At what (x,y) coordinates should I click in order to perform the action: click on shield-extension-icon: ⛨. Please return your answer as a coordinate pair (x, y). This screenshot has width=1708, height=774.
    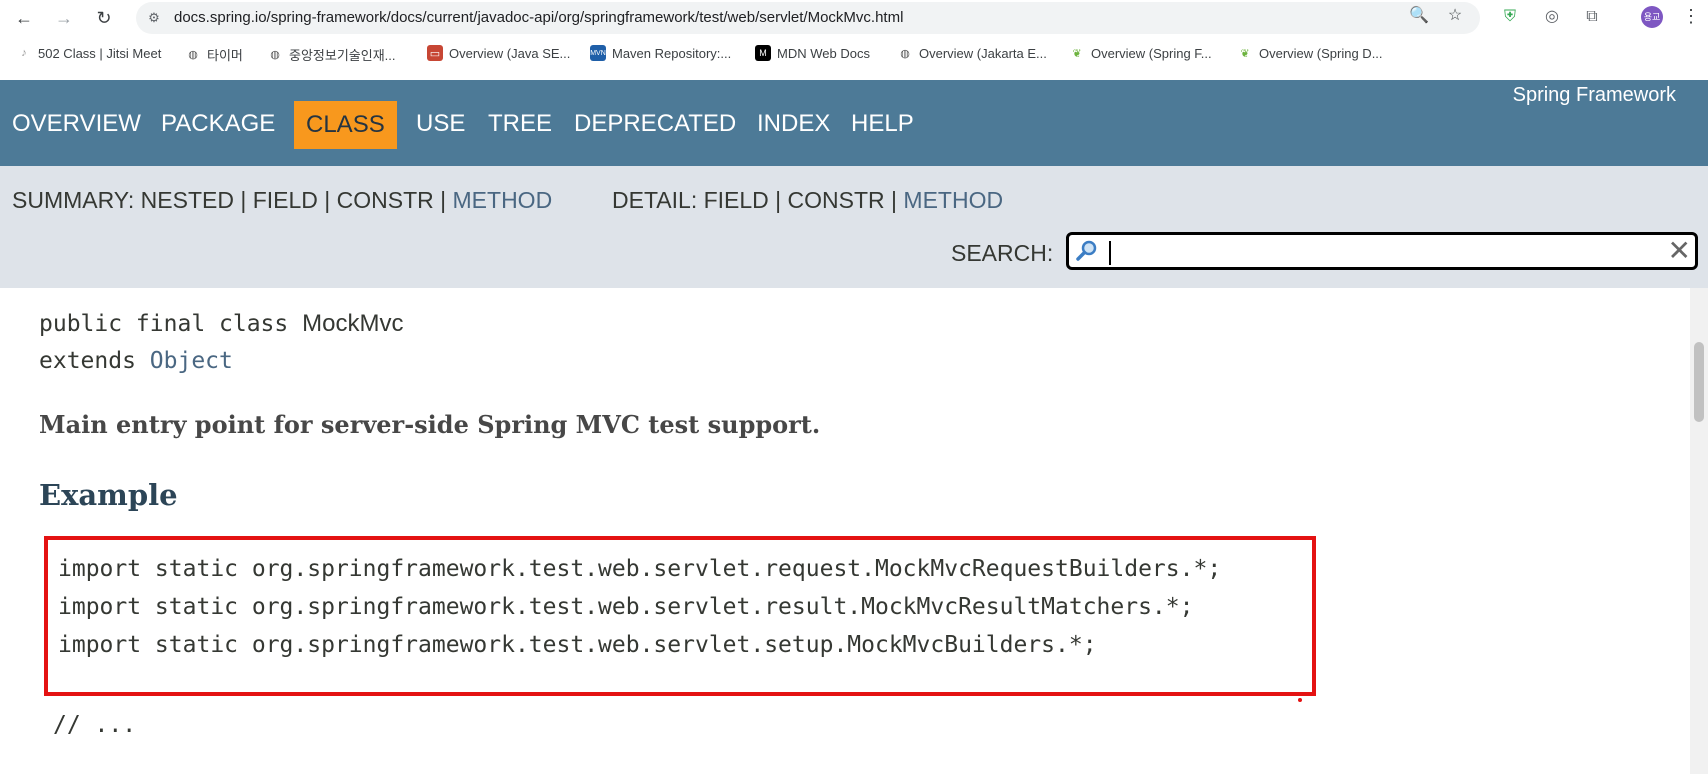
    Looking at the image, I should click on (1510, 17).